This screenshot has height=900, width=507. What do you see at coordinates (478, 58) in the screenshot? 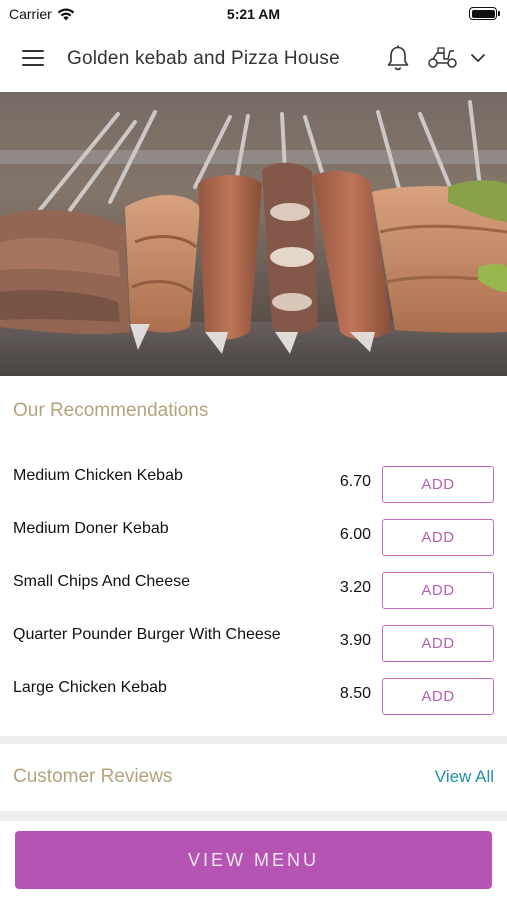
I see `chevron-down-icon` at bounding box center [478, 58].